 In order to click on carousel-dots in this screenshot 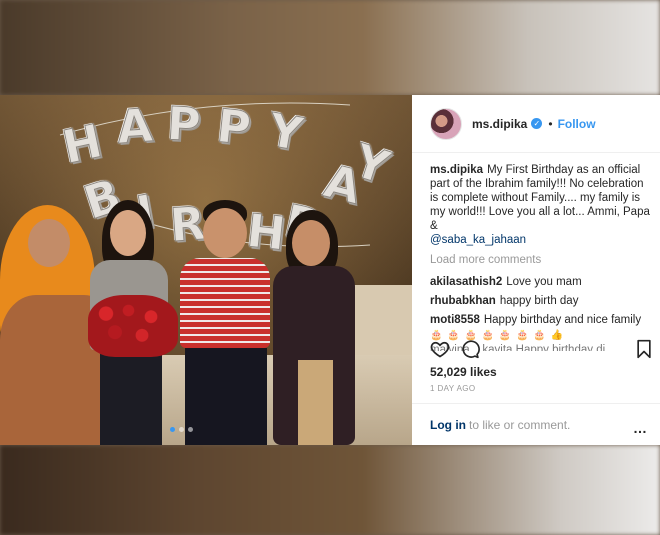, I will do `click(181, 429)`.